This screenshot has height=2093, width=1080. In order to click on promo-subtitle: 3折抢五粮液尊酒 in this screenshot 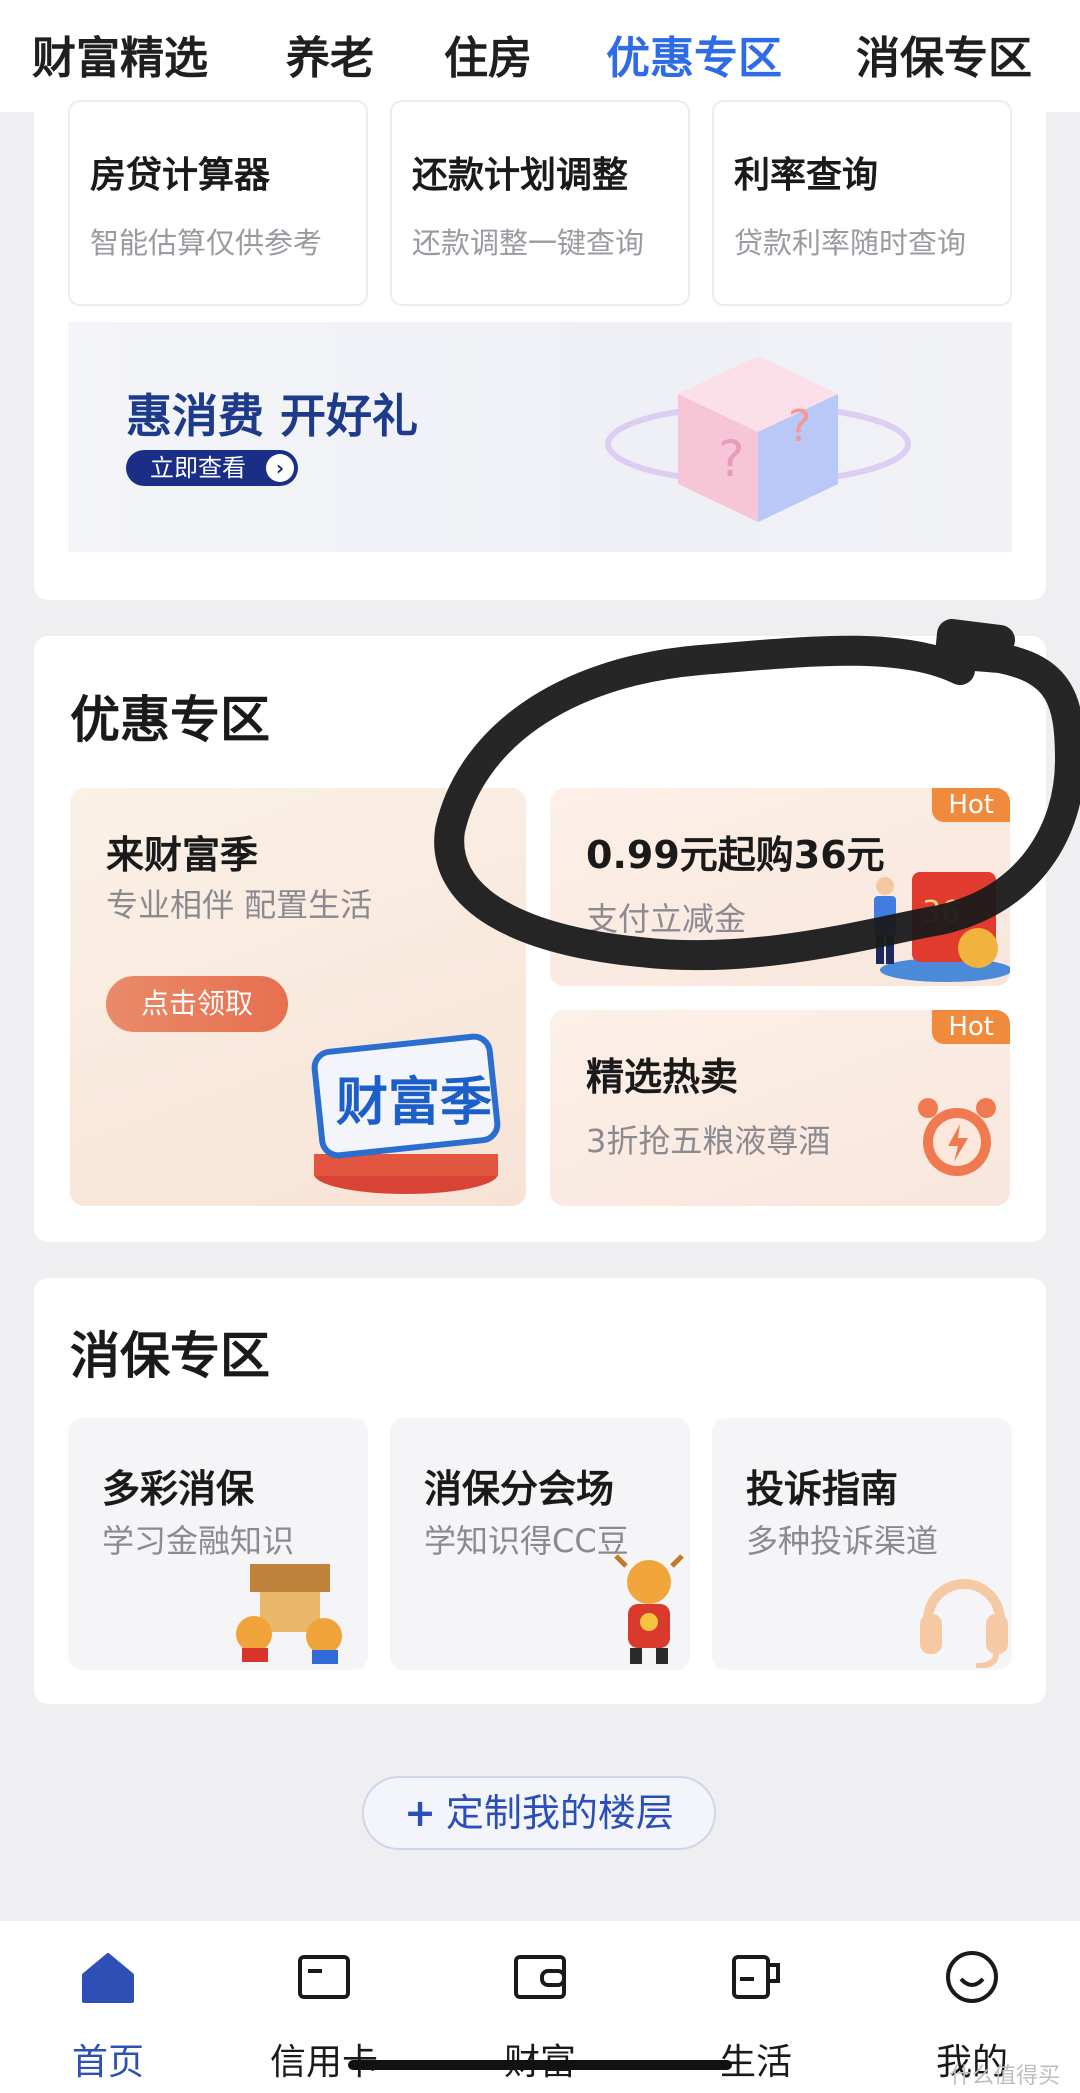, I will do `click(708, 1141)`.